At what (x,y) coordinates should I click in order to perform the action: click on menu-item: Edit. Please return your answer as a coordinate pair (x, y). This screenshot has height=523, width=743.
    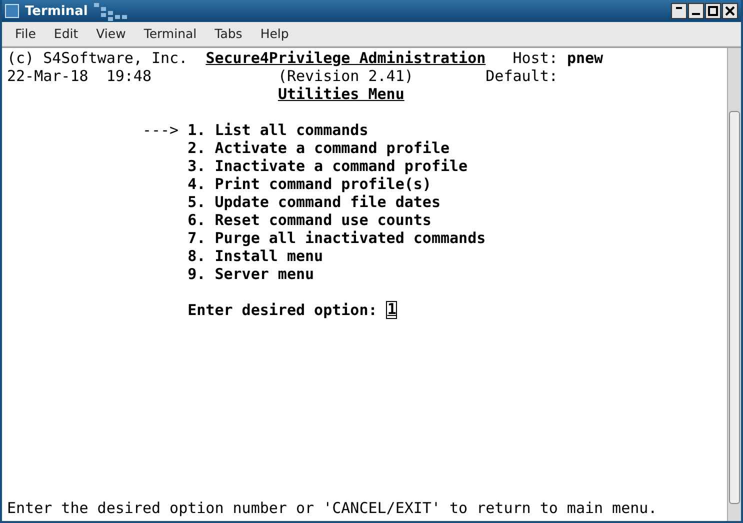
    Looking at the image, I should click on (66, 34).